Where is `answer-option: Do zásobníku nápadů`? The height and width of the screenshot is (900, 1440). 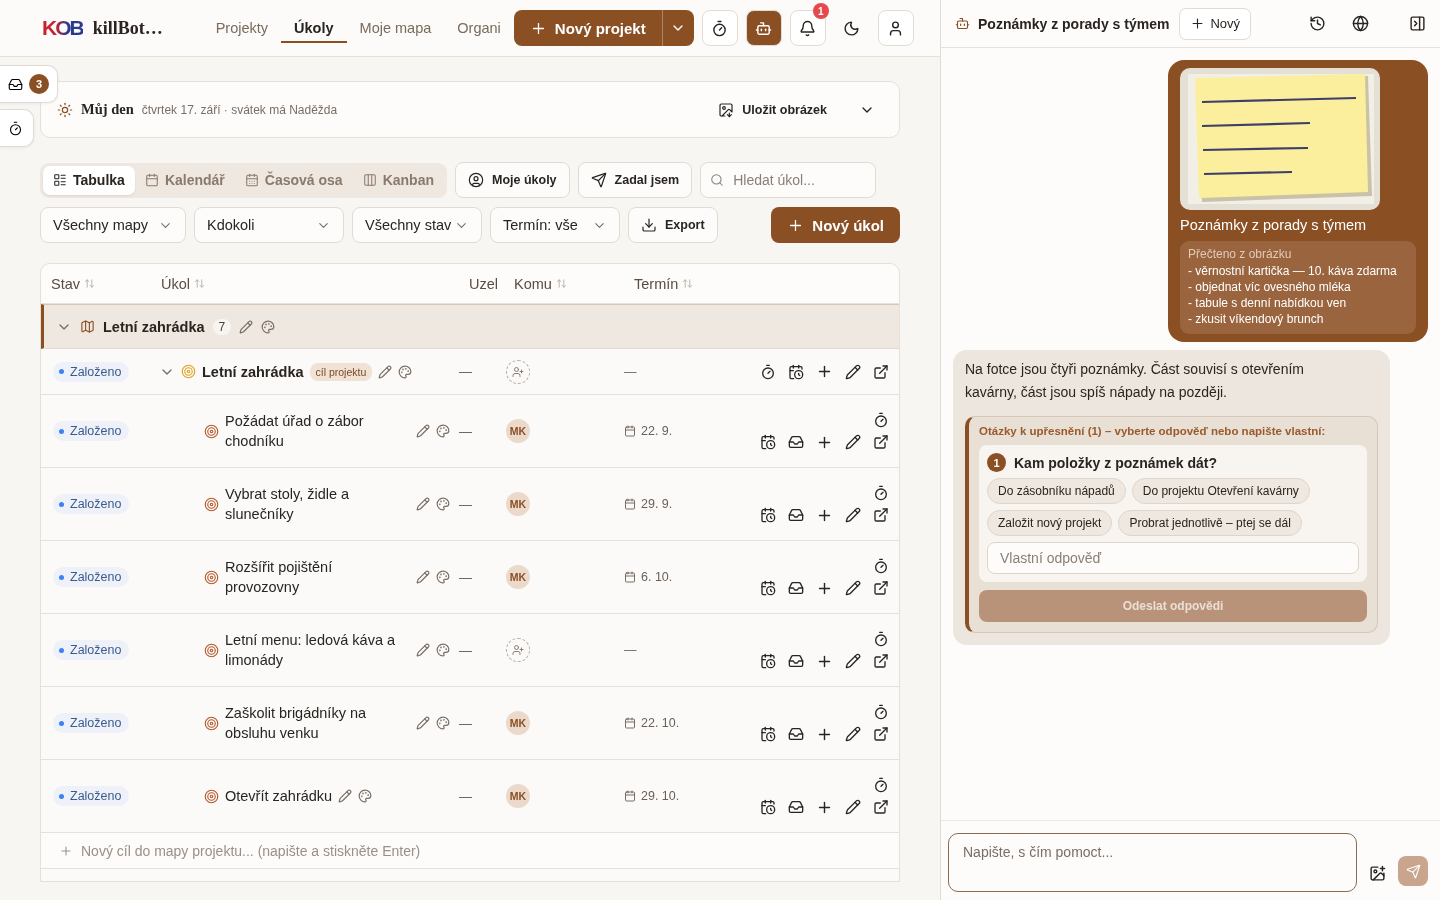
answer-option: Do zásobníku nápadů is located at coordinates (1056, 491).